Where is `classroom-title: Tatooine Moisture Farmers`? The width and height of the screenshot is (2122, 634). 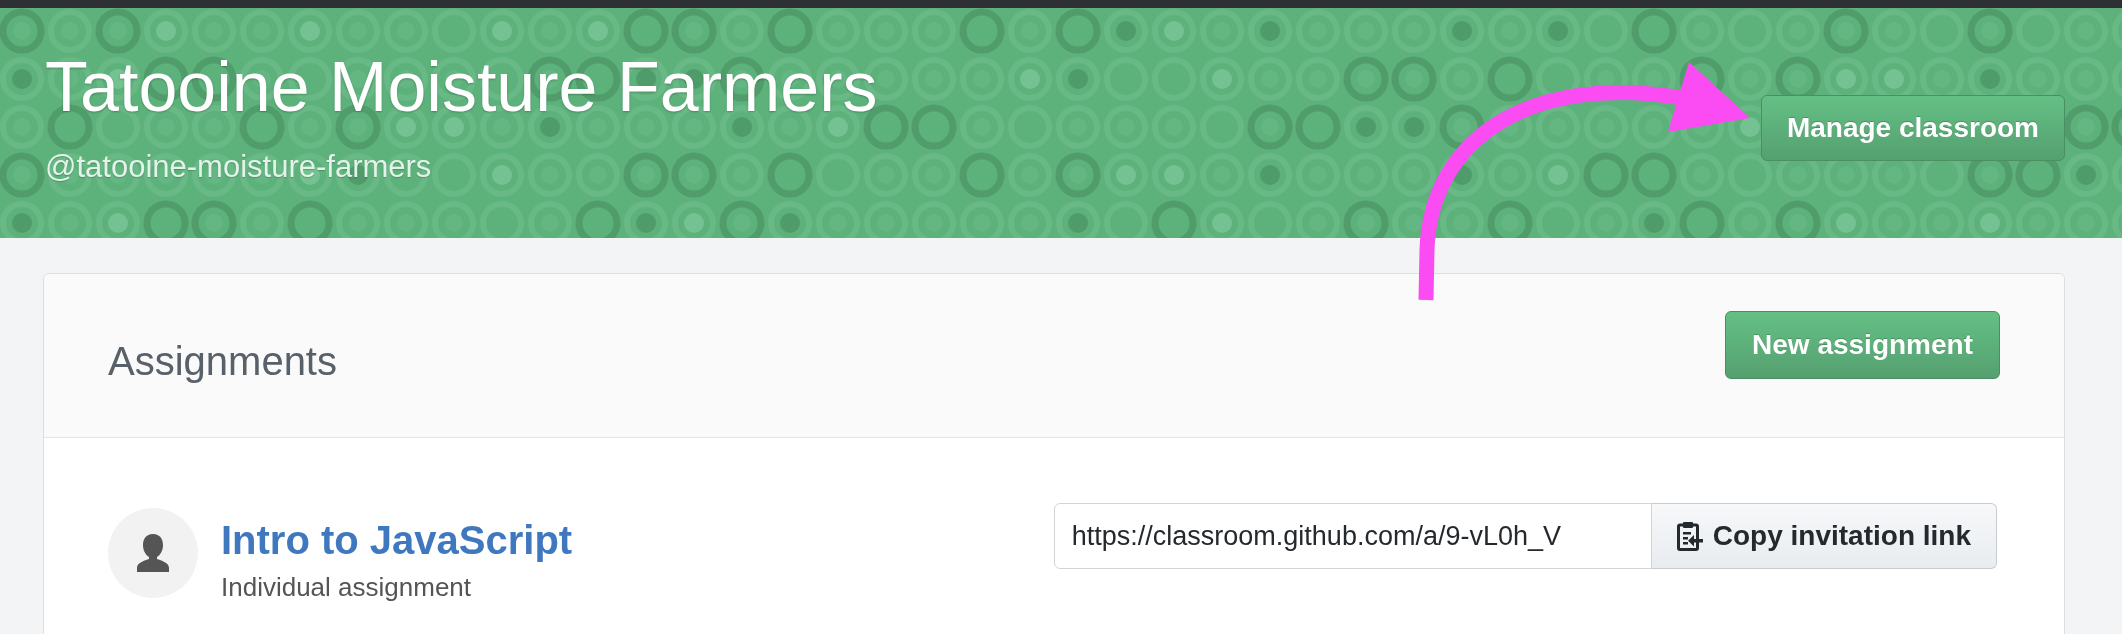 classroom-title: Tatooine Moisture Farmers is located at coordinates (461, 87).